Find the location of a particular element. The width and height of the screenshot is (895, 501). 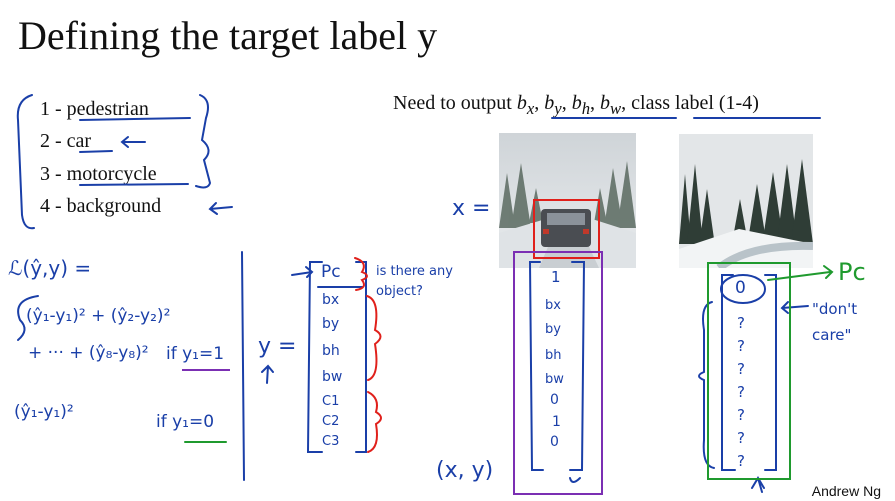

pc-annotation: is there any object? is located at coordinates (414, 281).